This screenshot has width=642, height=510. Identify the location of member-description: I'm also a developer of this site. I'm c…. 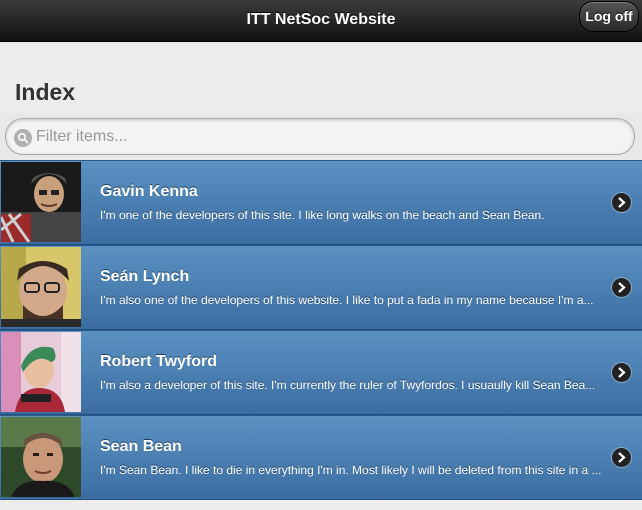
(348, 385).